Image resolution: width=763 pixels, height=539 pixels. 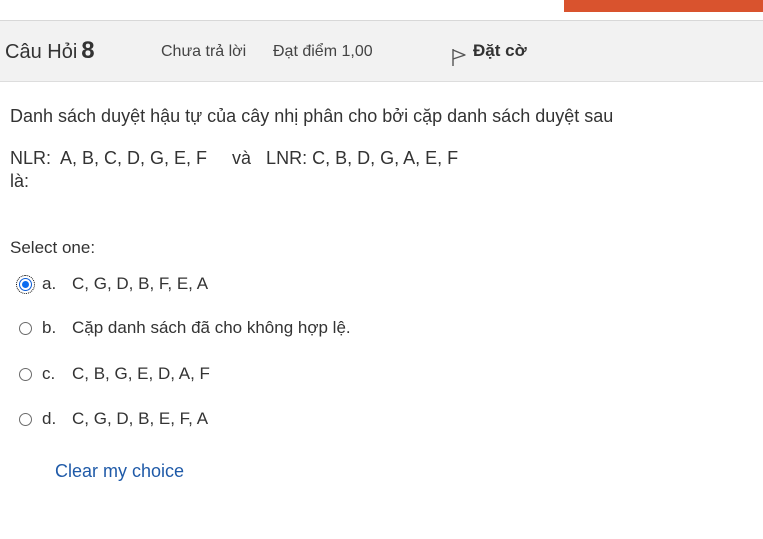 I want to click on answer-option-c: c. C, B, G, E, D, A, F, so click(x=113, y=374).